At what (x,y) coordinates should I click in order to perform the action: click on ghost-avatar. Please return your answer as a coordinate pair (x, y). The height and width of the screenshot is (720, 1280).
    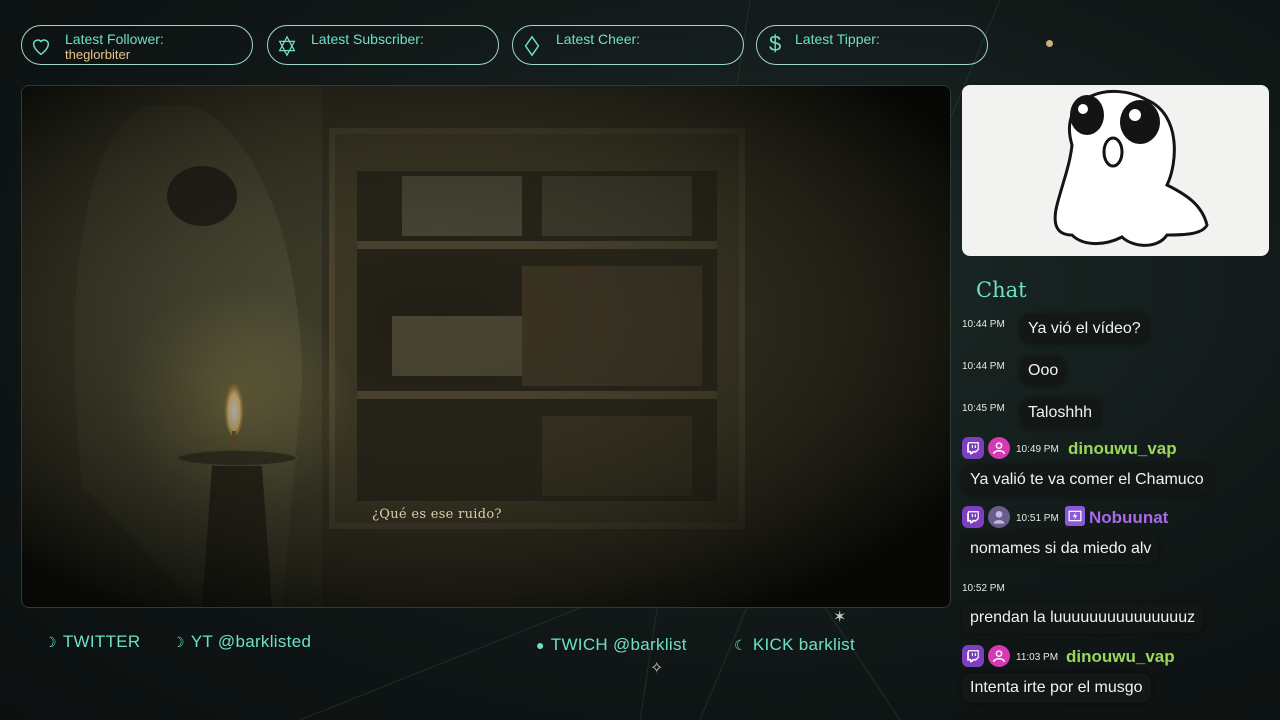
    Looking at the image, I should click on (1131, 168).